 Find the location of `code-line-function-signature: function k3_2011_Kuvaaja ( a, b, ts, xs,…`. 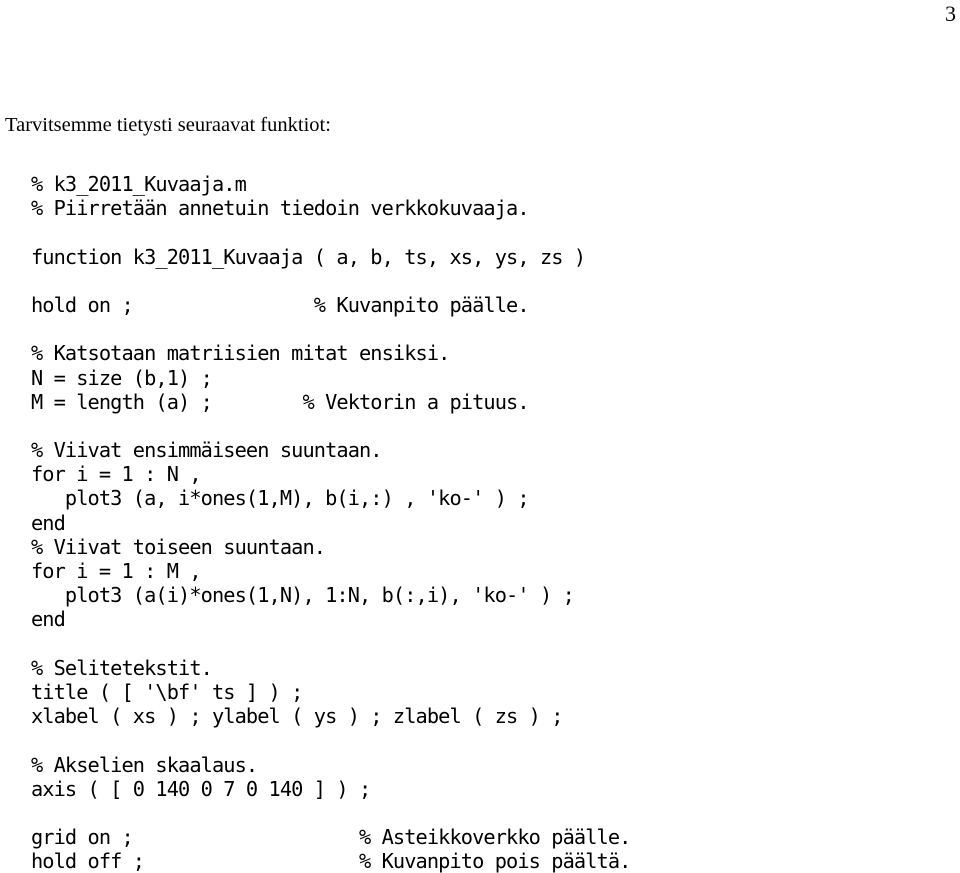

code-line-function-signature: function k3_2011_Kuvaaja ( a, b, ts, xs,… is located at coordinates (308, 256).